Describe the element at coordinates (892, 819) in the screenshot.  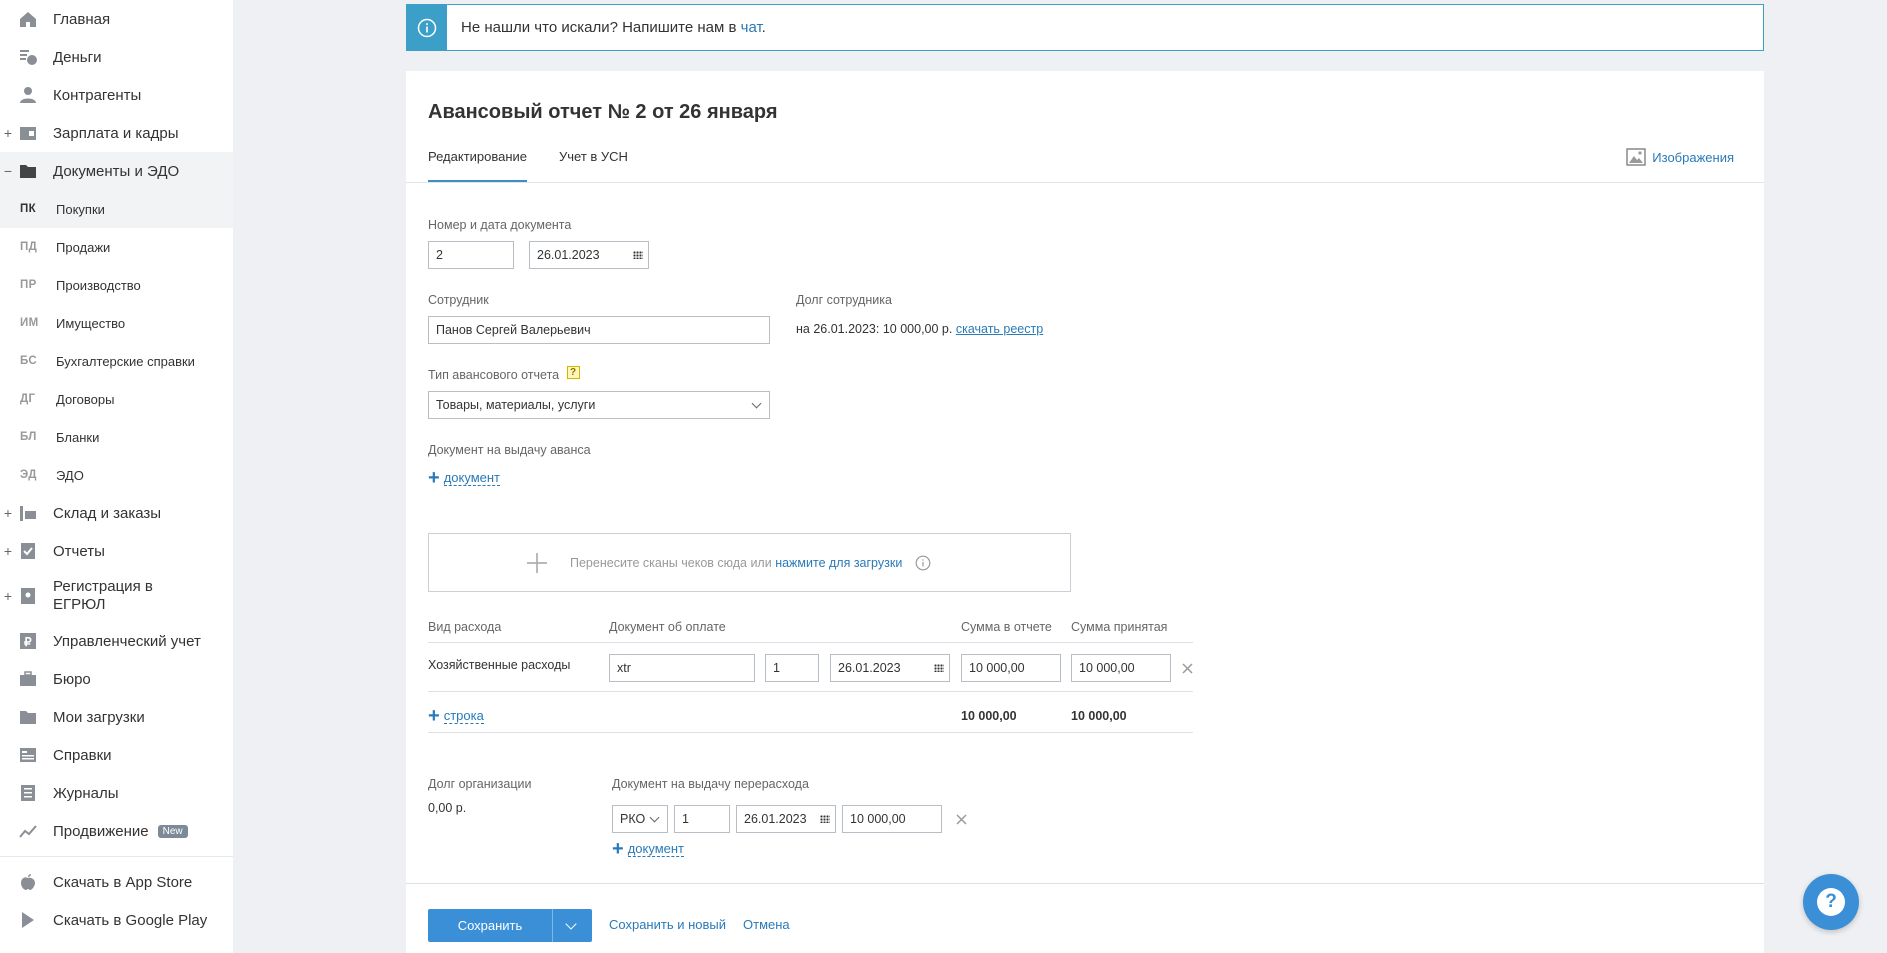
I see `overspend-amount-input: 10 000,00` at that location.